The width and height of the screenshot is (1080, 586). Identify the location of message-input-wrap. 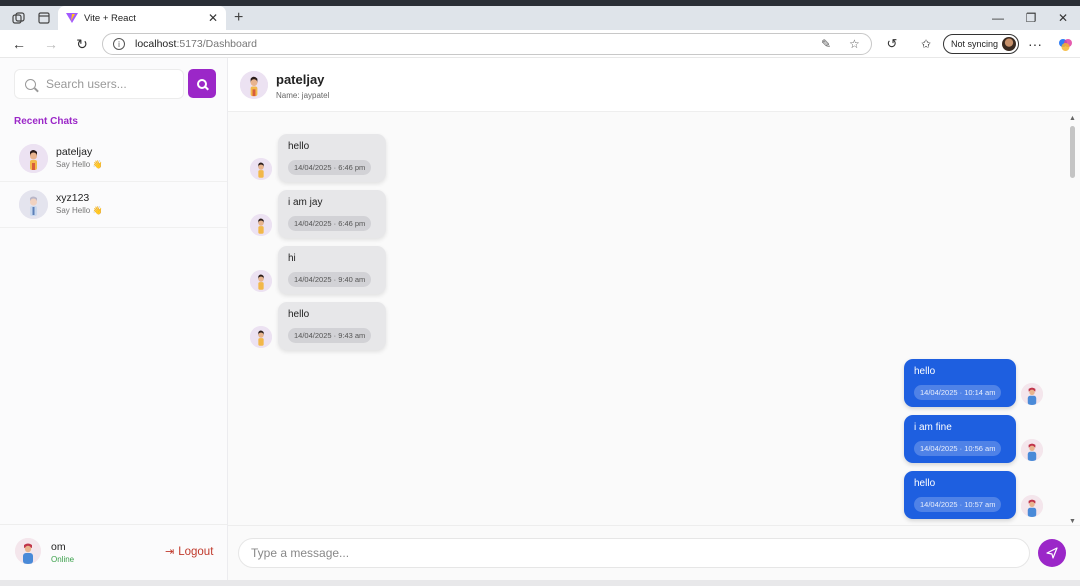
(634, 553).